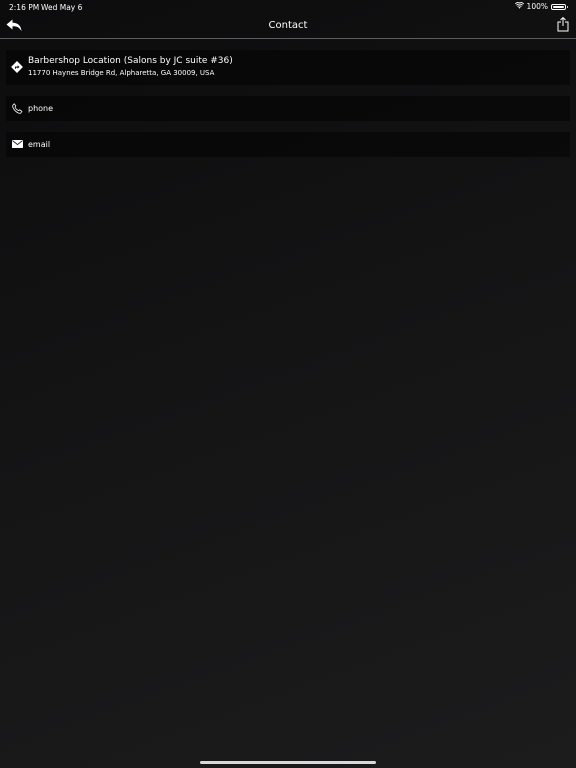 This screenshot has width=576, height=768. Describe the element at coordinates (62, 7) in the screenshot. I see `status-date: Wed May 6` at that location.